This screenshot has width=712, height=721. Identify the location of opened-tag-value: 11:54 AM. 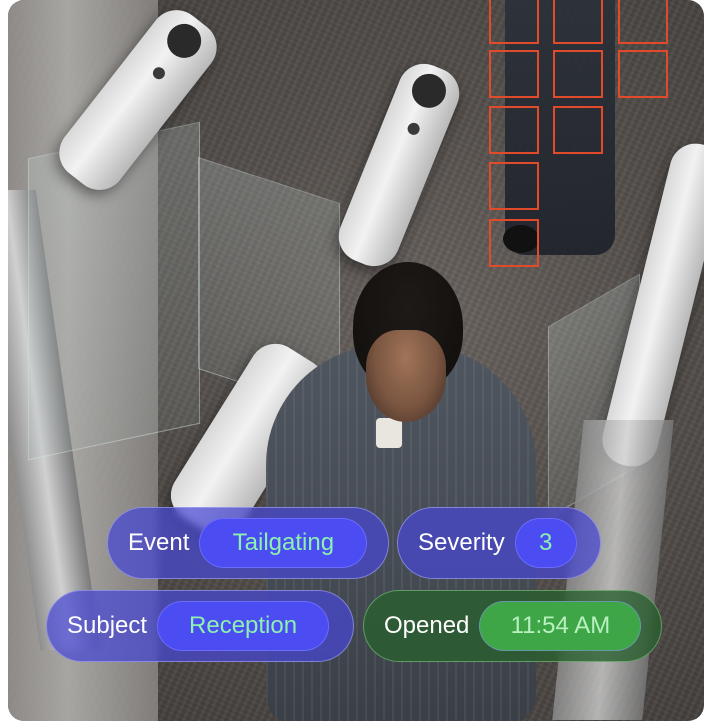
(560, 626).